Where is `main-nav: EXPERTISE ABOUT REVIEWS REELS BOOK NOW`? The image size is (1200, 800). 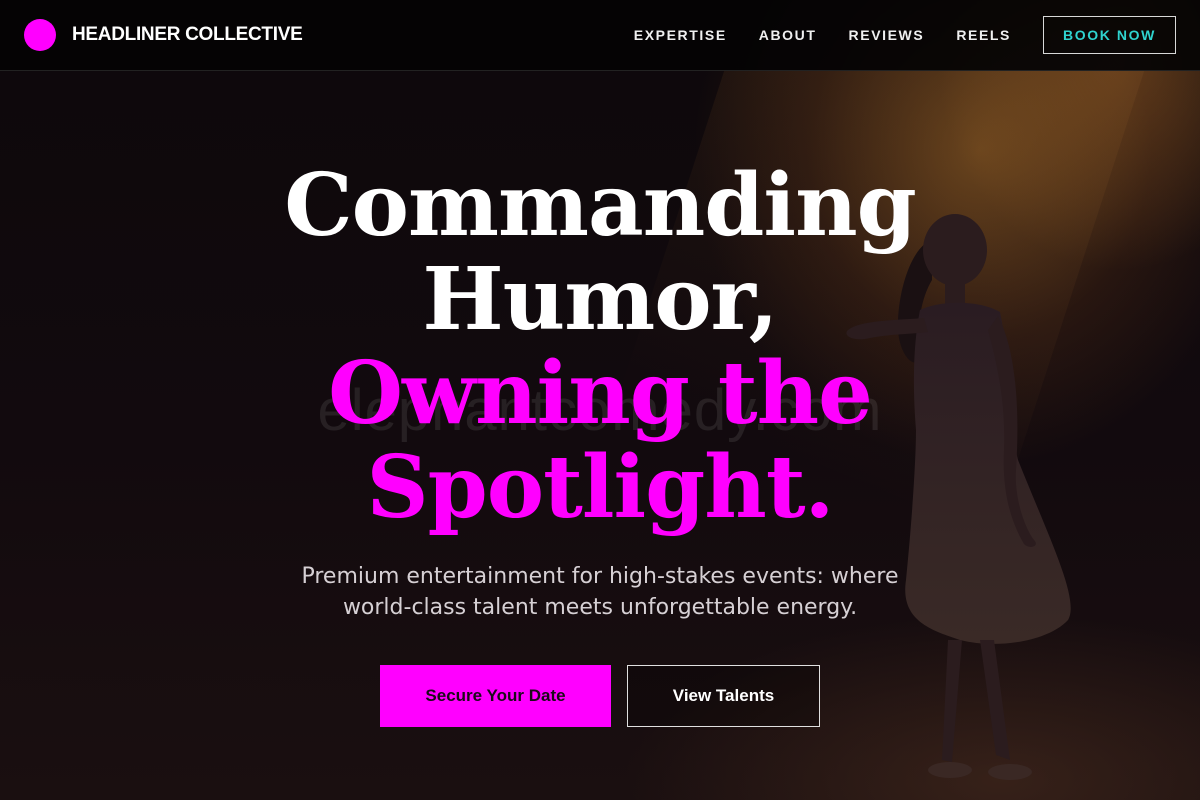
main-nav: EXPERTISE ABOUT REVIEWS REELS BOOK NOW is located at coordinates (905, 35).